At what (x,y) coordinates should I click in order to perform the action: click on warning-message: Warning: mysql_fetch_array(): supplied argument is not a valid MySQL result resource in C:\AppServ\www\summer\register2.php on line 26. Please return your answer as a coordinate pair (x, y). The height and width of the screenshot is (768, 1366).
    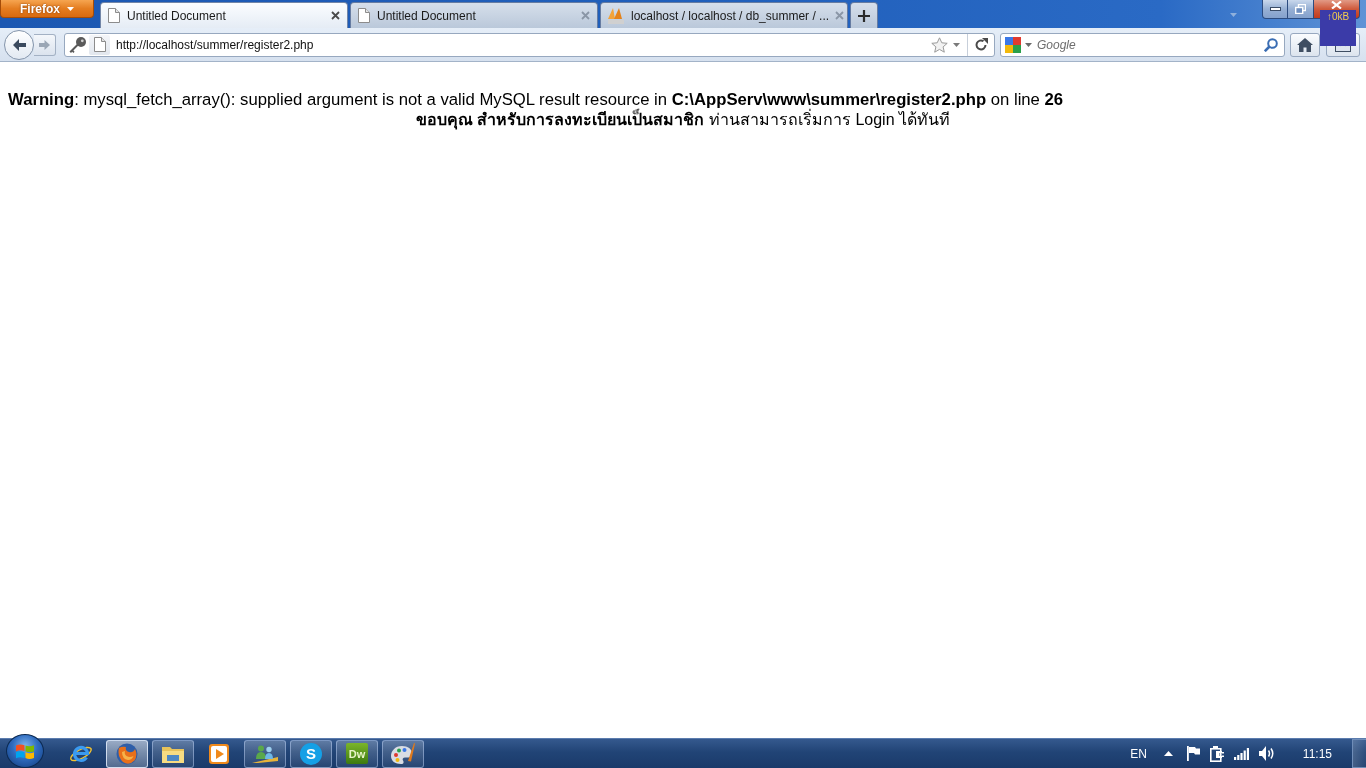
    Looking at the image, I should click on (536, 99).